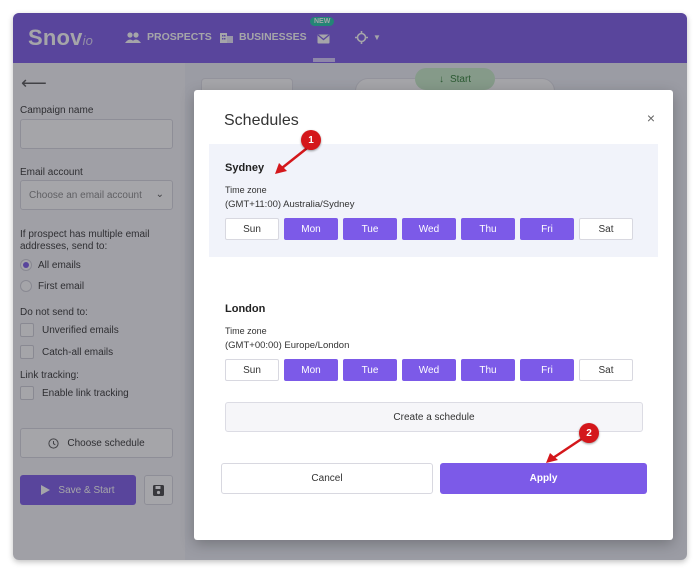 Image resolution: width=700 pixels, height=573 pixels. I want to click on step-marker-2: 2, so click(589, 433).